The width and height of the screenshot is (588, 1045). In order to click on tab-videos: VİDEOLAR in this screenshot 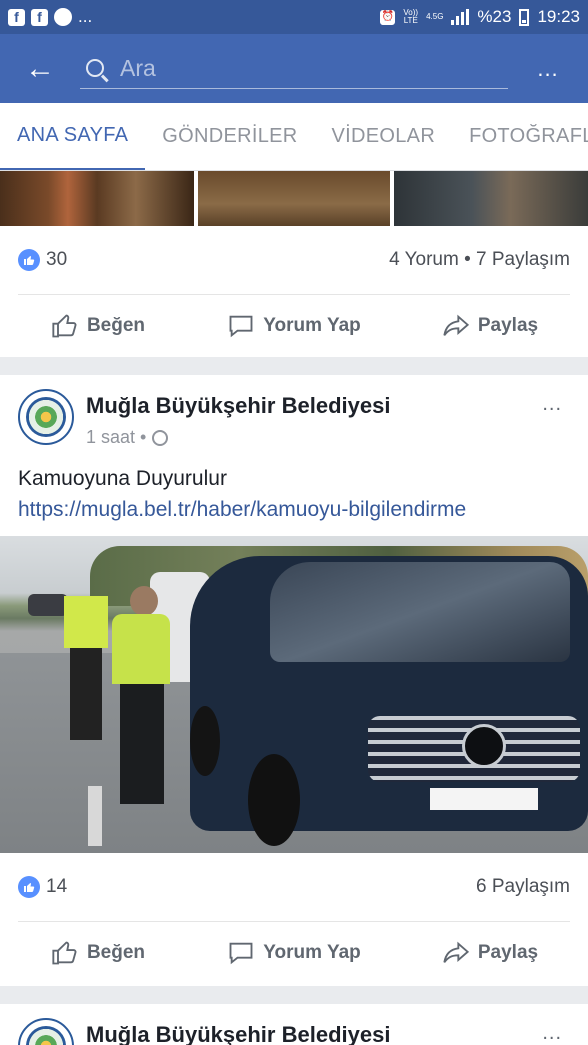, I will do `click(384, 136)`.